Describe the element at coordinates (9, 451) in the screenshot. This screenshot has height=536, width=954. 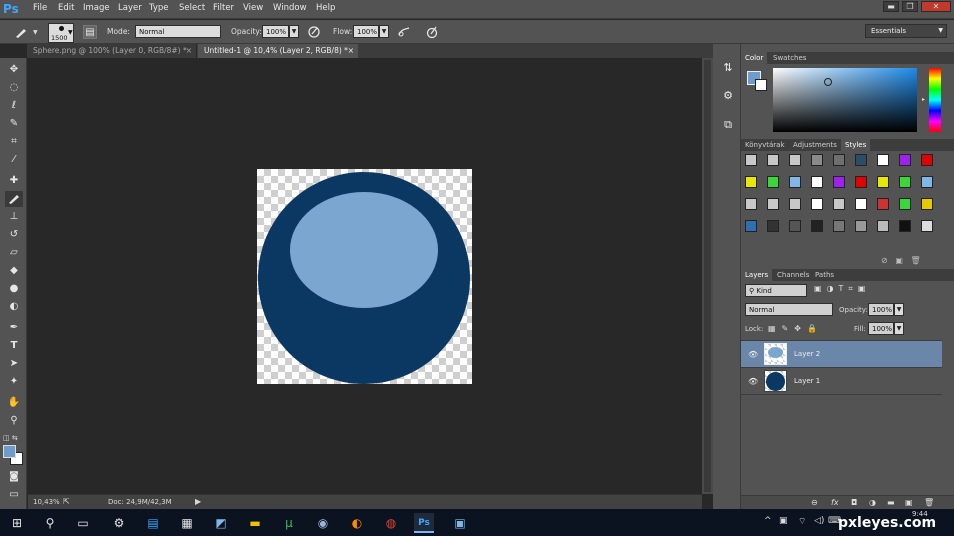
I see `foreground-color-swatch` at that location.